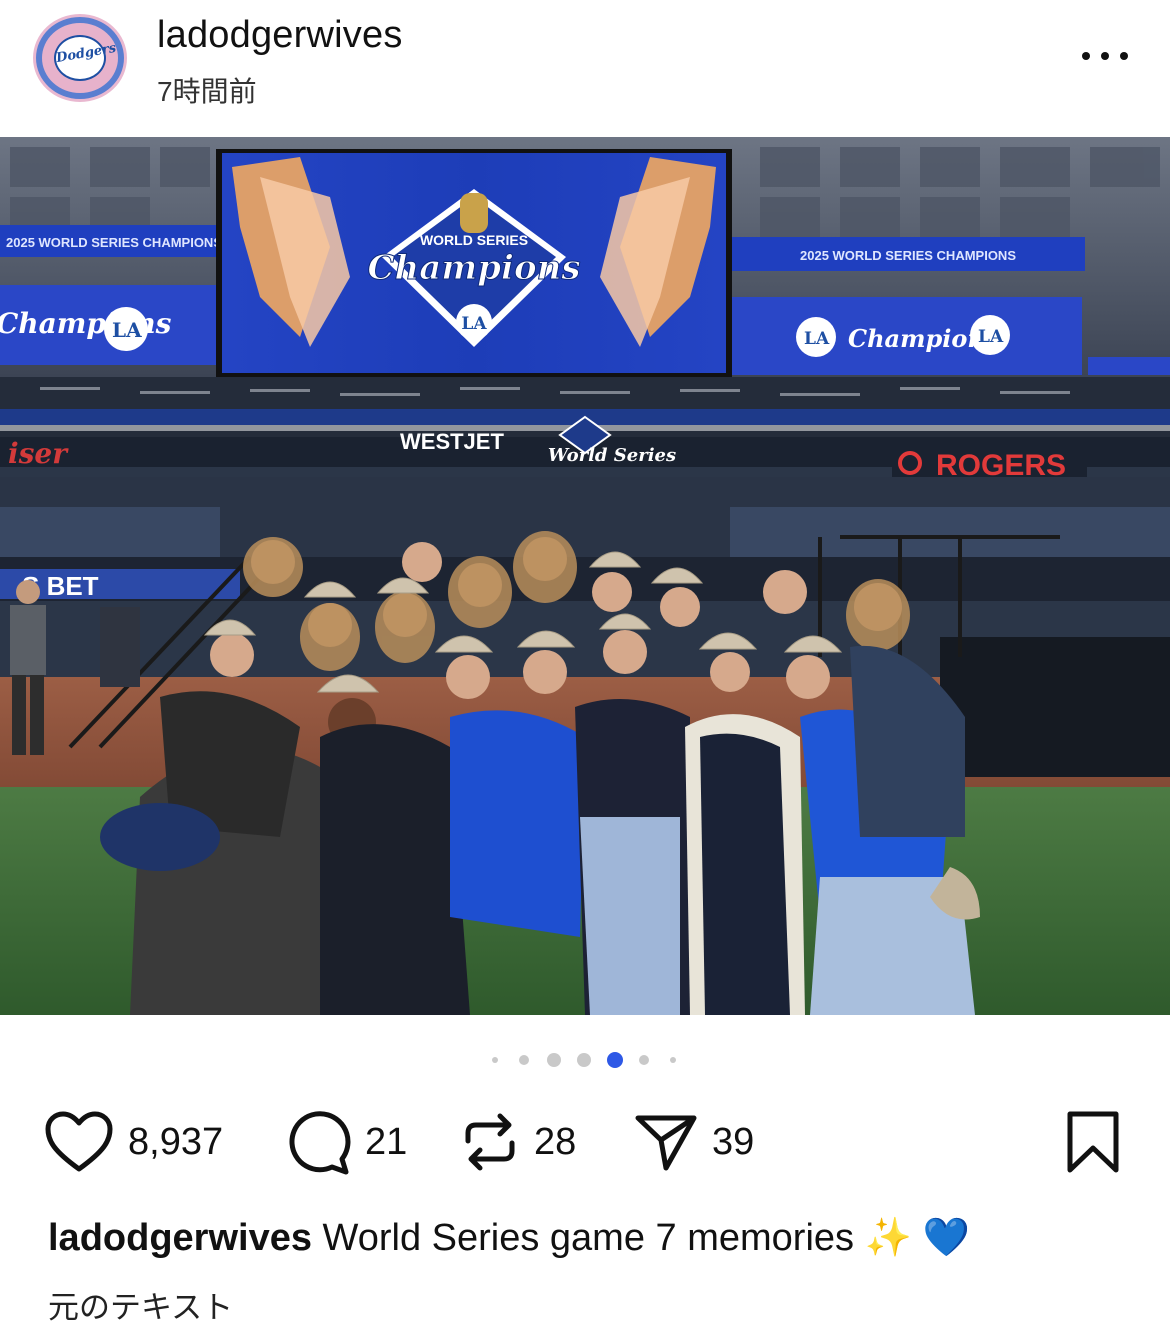 The width and height of the screenshot is (1170, 1324). Describe the element at coordinates (585, 1142) in the screenshot. I see `action-bar: 8,937 21 28 39` at that location.